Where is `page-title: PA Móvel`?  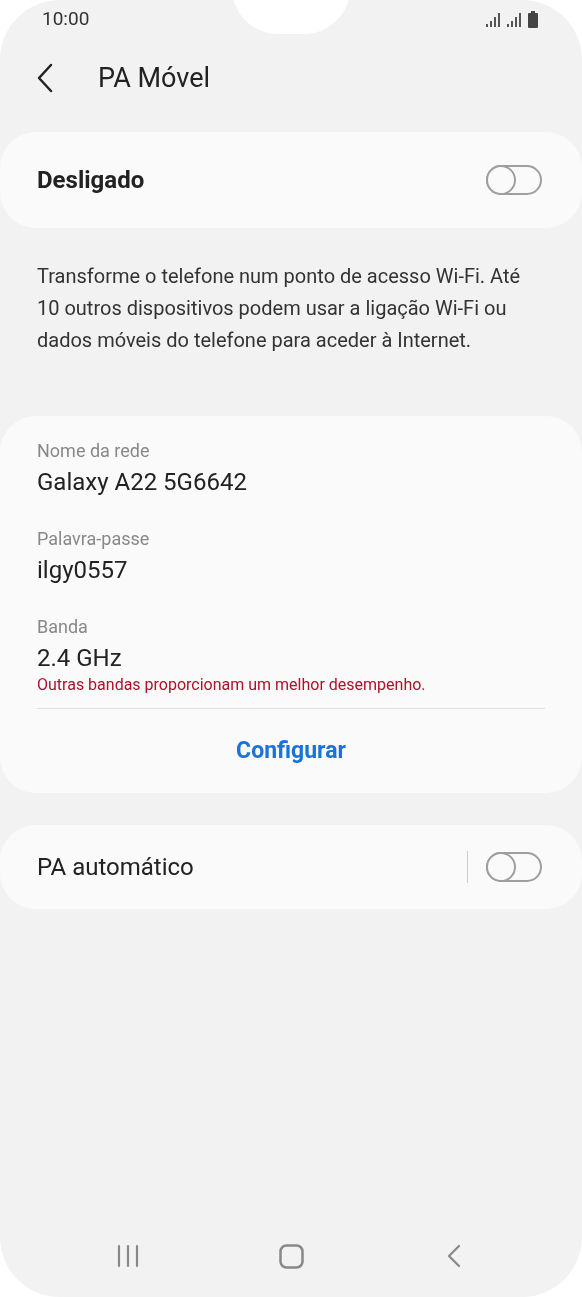
page-title: PA Móvel is located at coordinates (154, 78).